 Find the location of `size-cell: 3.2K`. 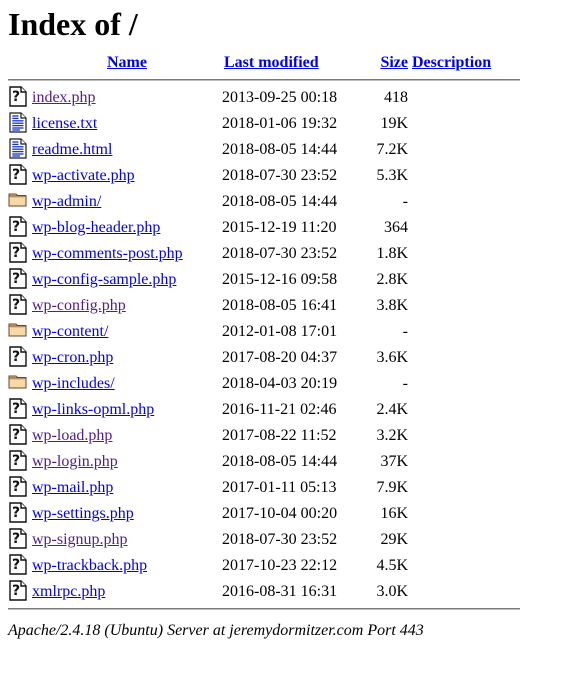

size-cell: 3.2K is located at coordinates (392, 435).